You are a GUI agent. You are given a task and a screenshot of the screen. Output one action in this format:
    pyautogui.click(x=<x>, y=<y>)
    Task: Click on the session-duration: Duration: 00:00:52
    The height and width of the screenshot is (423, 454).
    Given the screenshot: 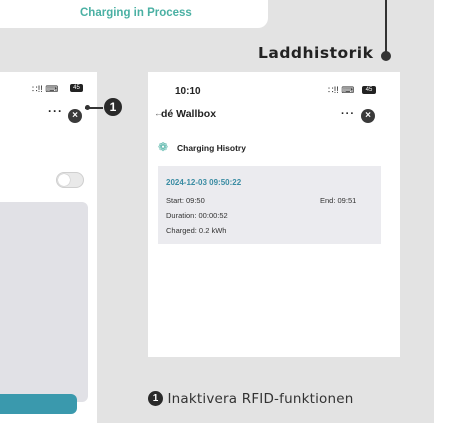 What is the action you would take?
    pyautogui.click(x=197, y=215)
    